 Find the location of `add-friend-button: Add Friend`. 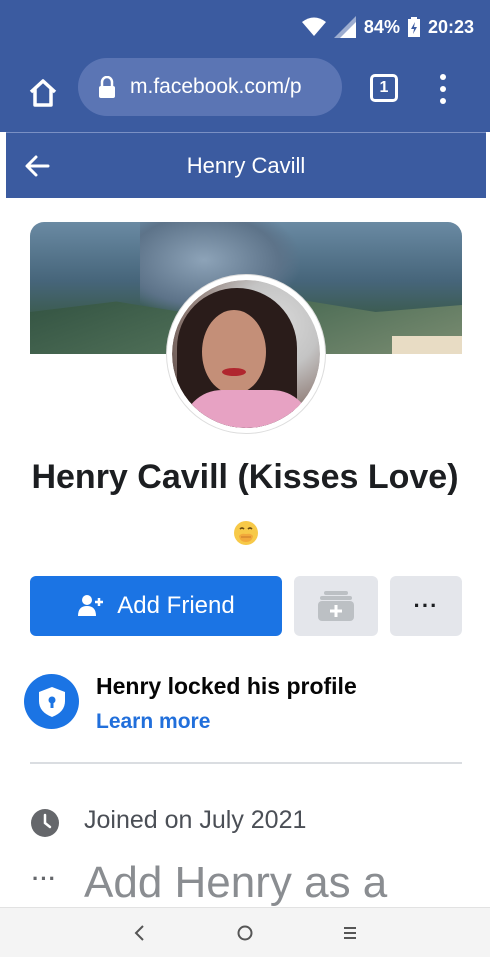

add-friend-button: Add Friend is located at coordinates (156, 606).